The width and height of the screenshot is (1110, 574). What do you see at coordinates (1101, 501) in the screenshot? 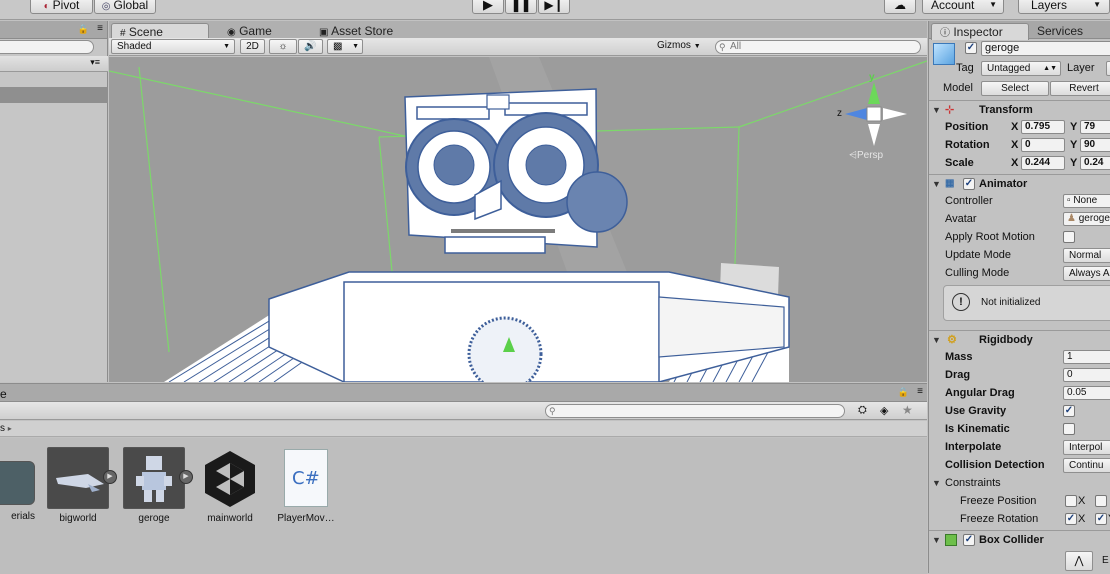
I see `freeze-position-y-checkbox` at bounding box center [1101, 501].